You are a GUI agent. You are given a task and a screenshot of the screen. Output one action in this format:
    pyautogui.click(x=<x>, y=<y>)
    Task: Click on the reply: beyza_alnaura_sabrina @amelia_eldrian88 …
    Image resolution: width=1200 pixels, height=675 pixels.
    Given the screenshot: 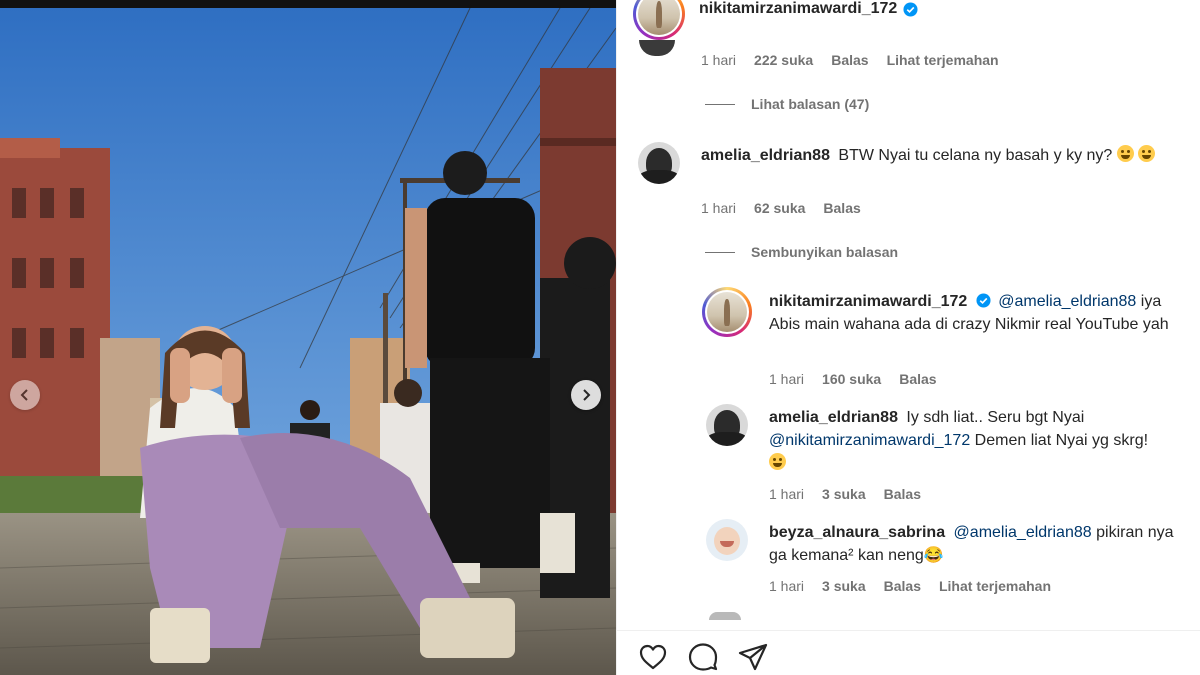 What is the action you would take?
    pyautogui.click(x=951, y=543)
    